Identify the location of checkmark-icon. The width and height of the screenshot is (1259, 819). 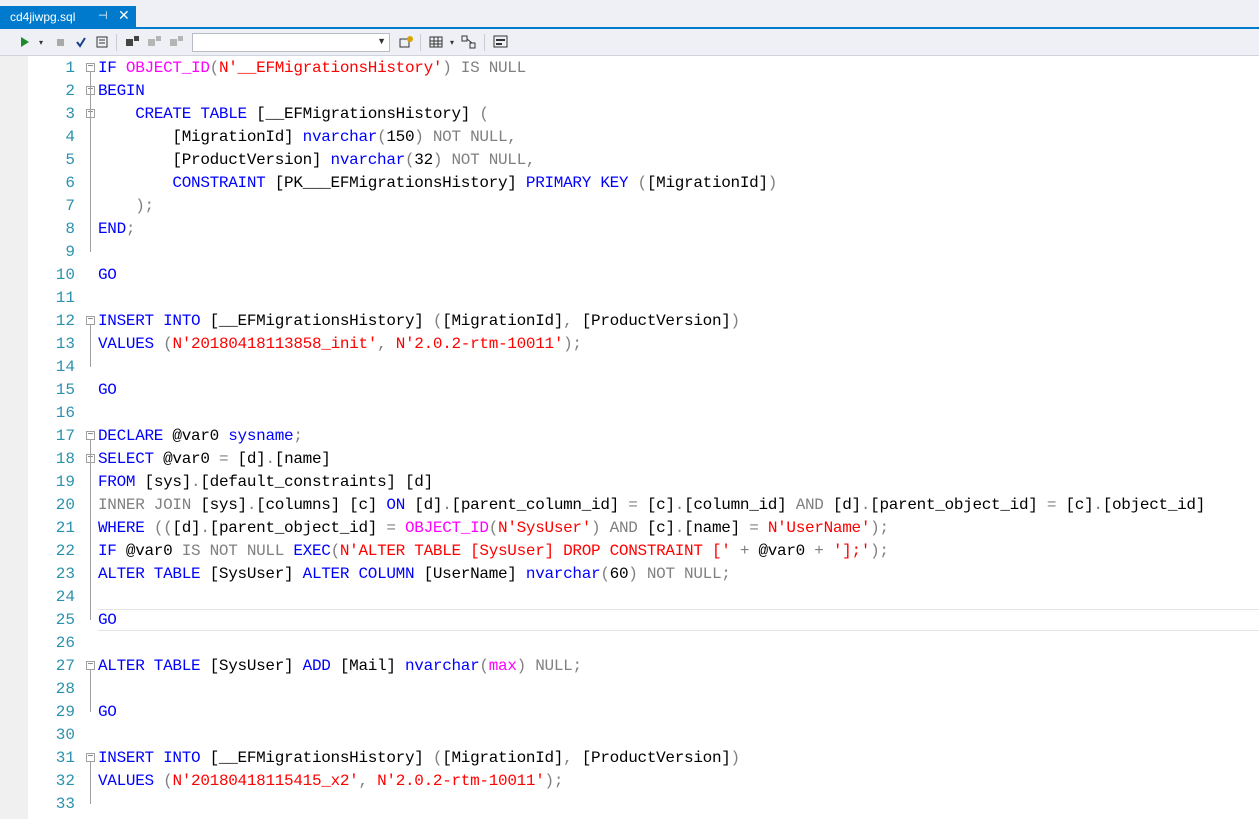
(81, 42).